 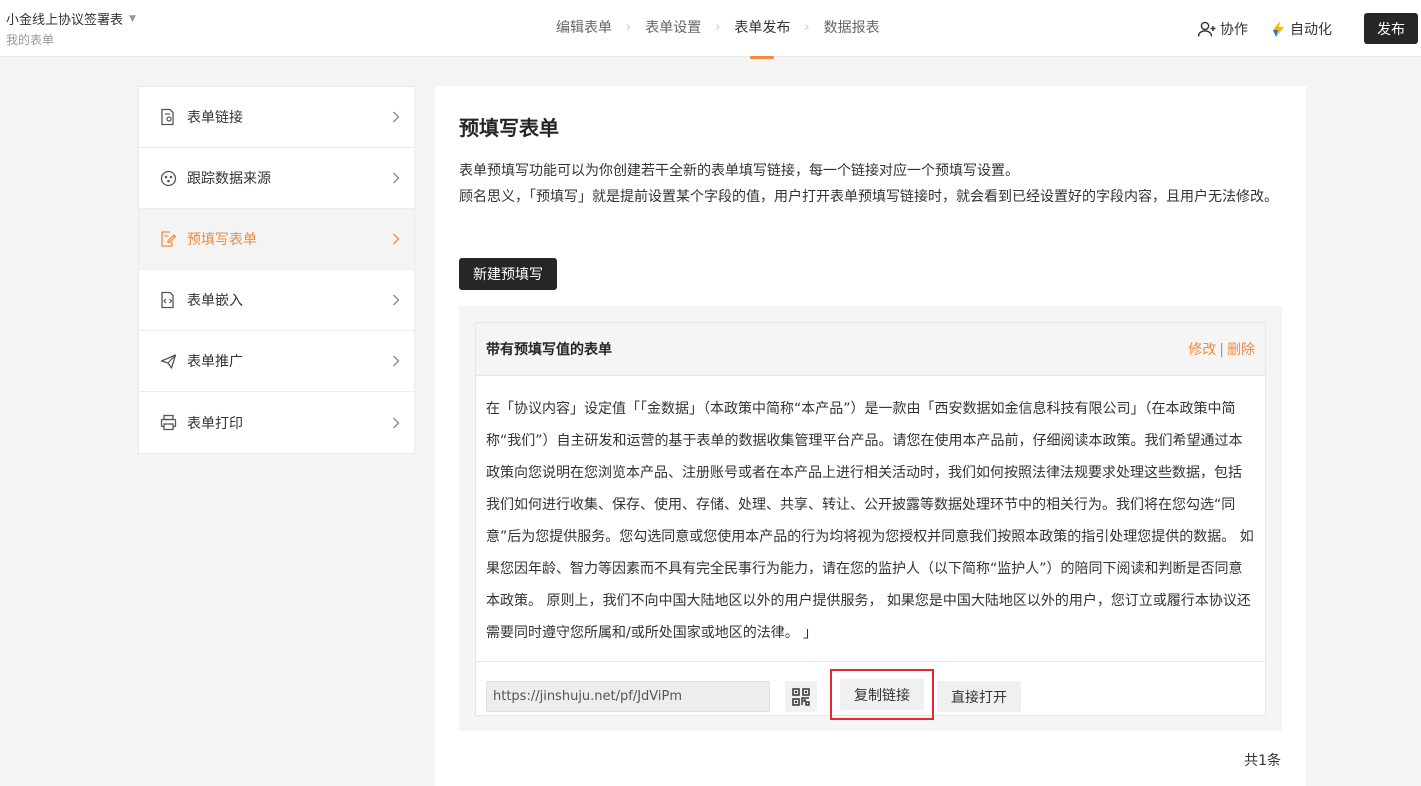 What do you see at coordinates (762, 27) in the screenshot?
I see `step-form-publish: 表单发布` at bounding box center [762, 27].